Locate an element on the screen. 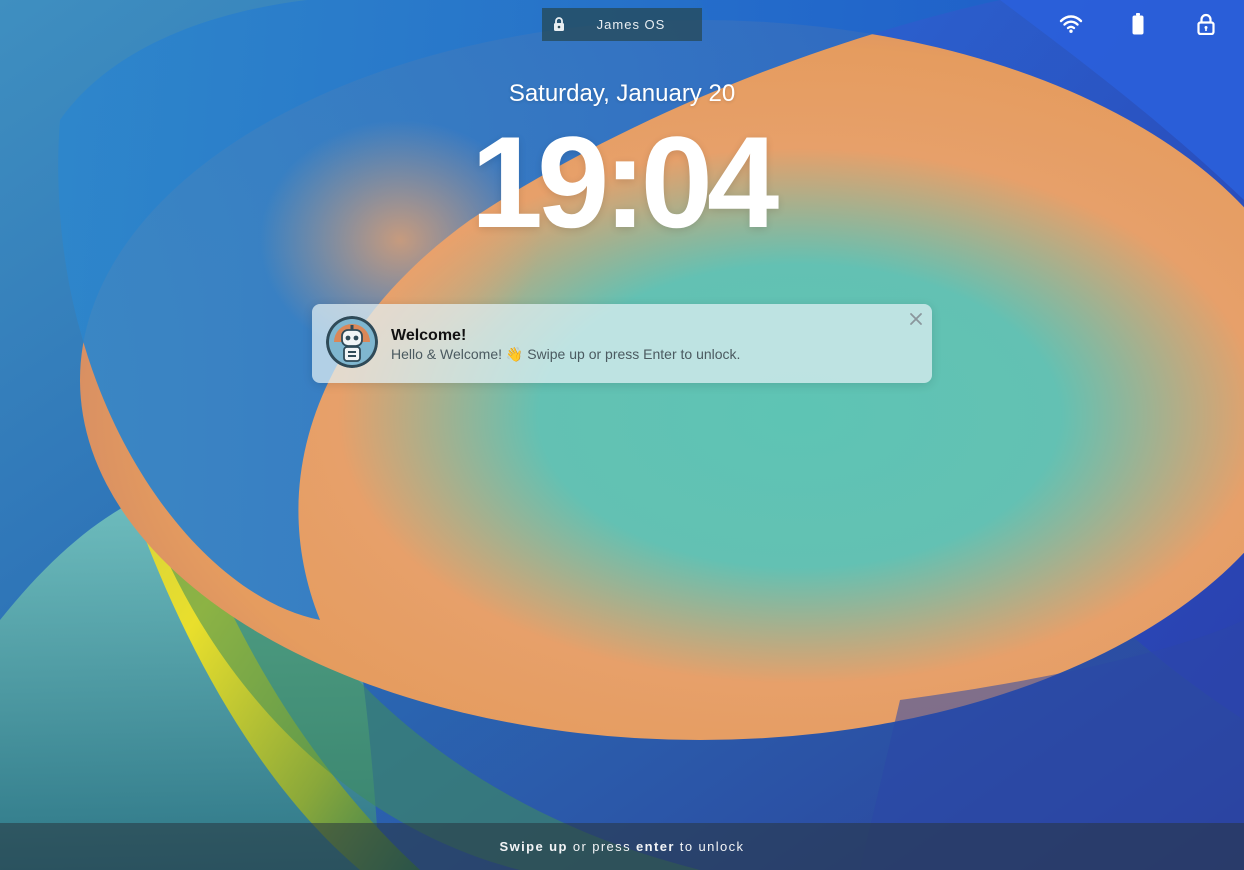  topbar-title-box: James OS is located at coordinates (622, 24).